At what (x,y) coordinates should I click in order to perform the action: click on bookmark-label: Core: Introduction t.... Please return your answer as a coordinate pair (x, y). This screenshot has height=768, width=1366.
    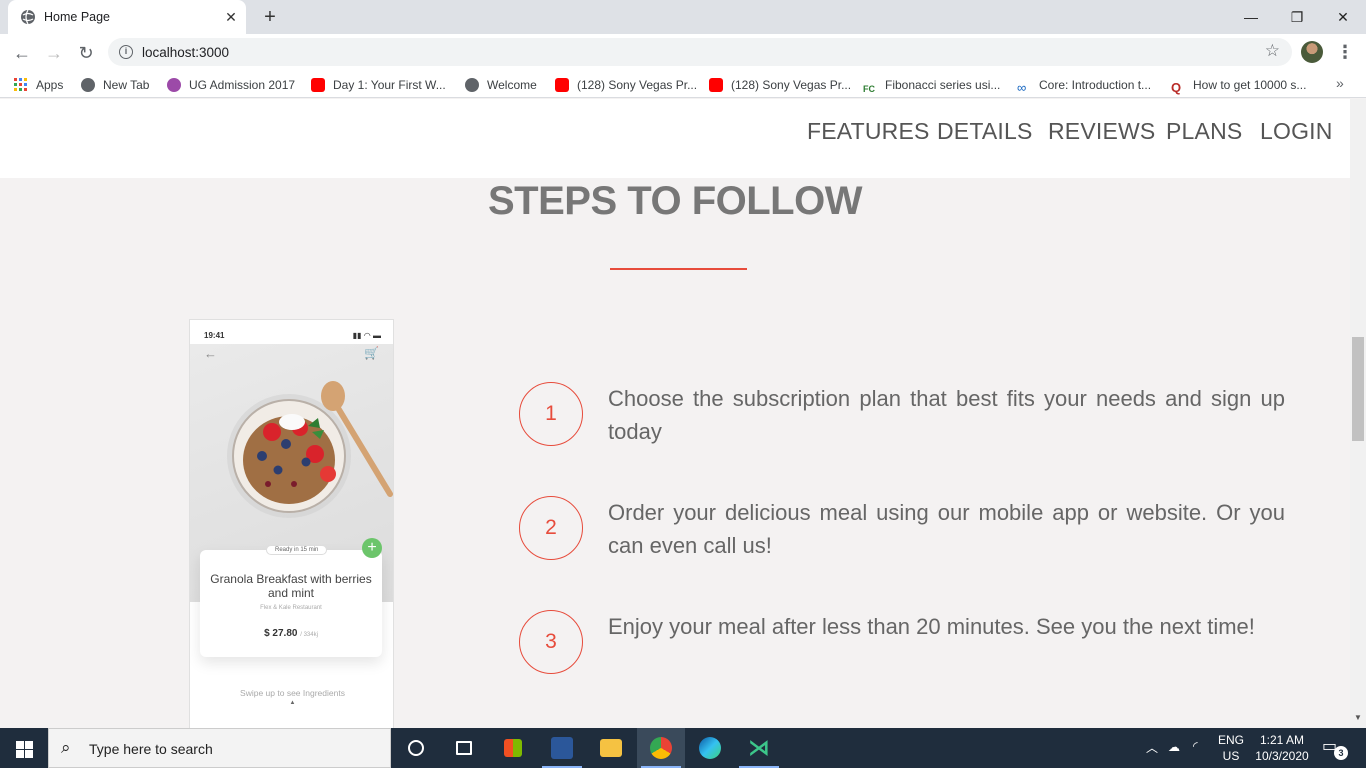
    Looking at the image, I should click on (1095, 85).